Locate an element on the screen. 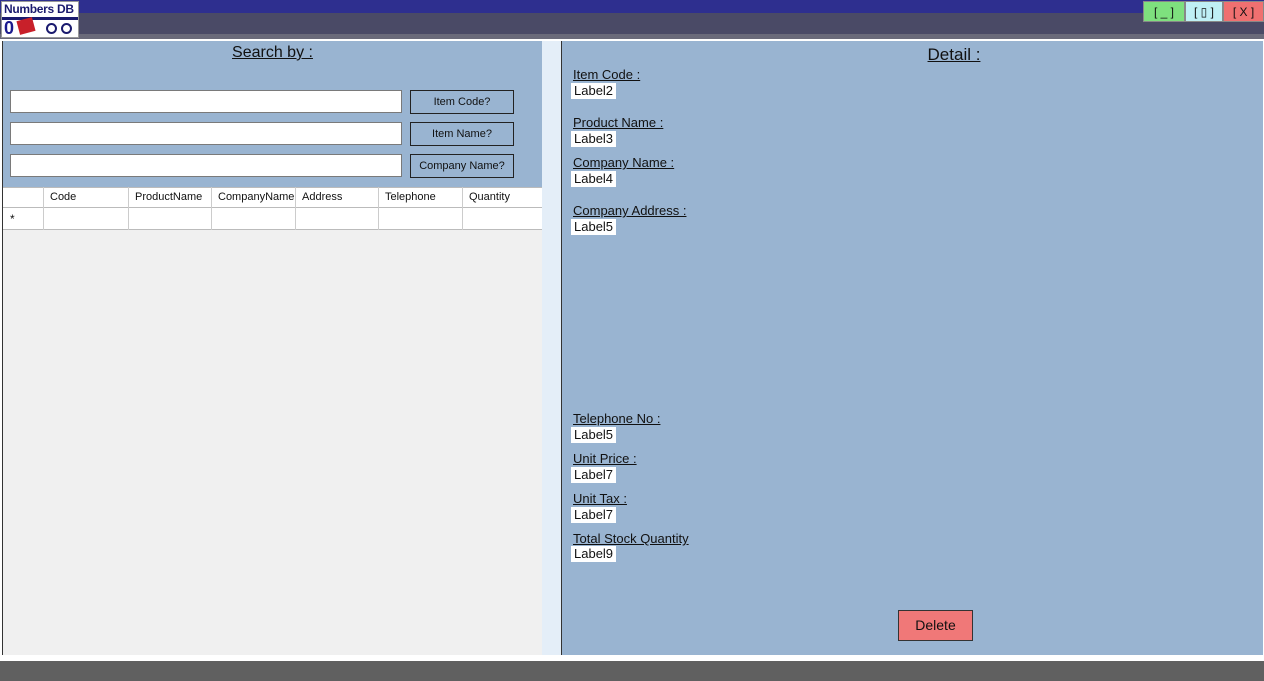 This screenshot has height=681, width=1264. product-name-value: Label3 is located at coordinates (594, 139).